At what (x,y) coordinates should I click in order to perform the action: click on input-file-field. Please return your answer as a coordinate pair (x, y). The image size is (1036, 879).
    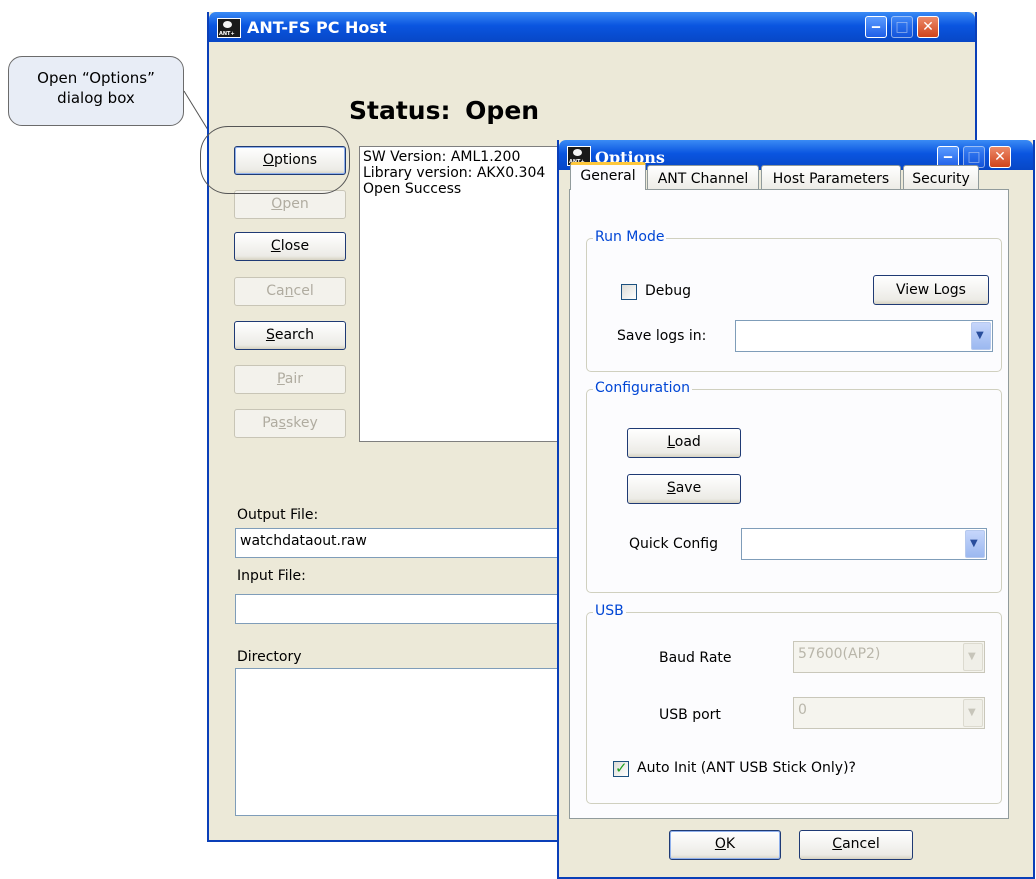
    Looking at the image, I should click on (405, 609).